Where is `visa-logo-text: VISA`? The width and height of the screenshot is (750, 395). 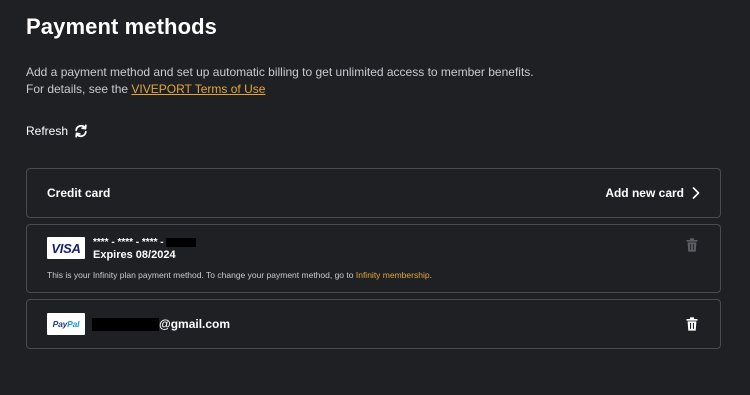
visa-logo-text: VISA is located at coordinates (66, 248).